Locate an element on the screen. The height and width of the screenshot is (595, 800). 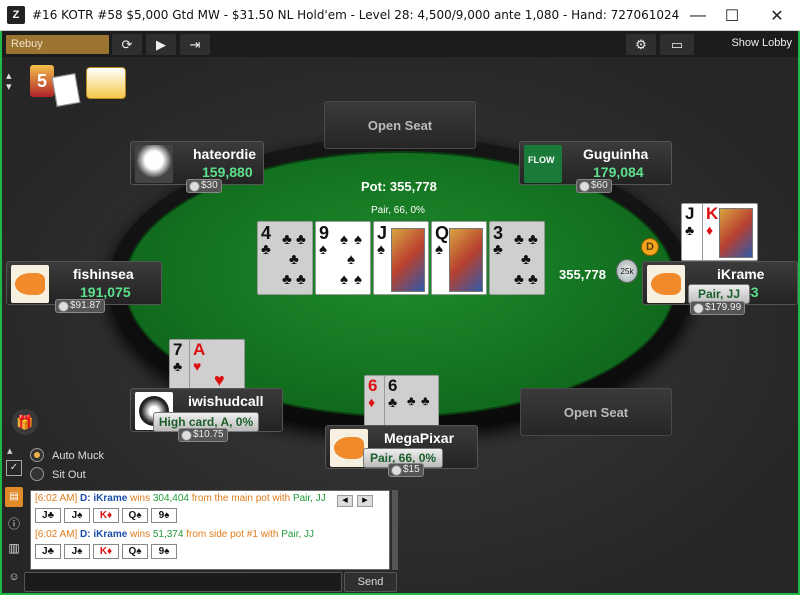
side-pot-amount: 355,778 is located at coordinates (582, 274).